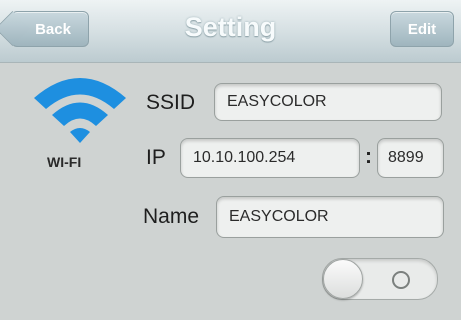 The width and height of the screenshot is (461, 320). I want to click on wifi-icon, so click(80, 110).